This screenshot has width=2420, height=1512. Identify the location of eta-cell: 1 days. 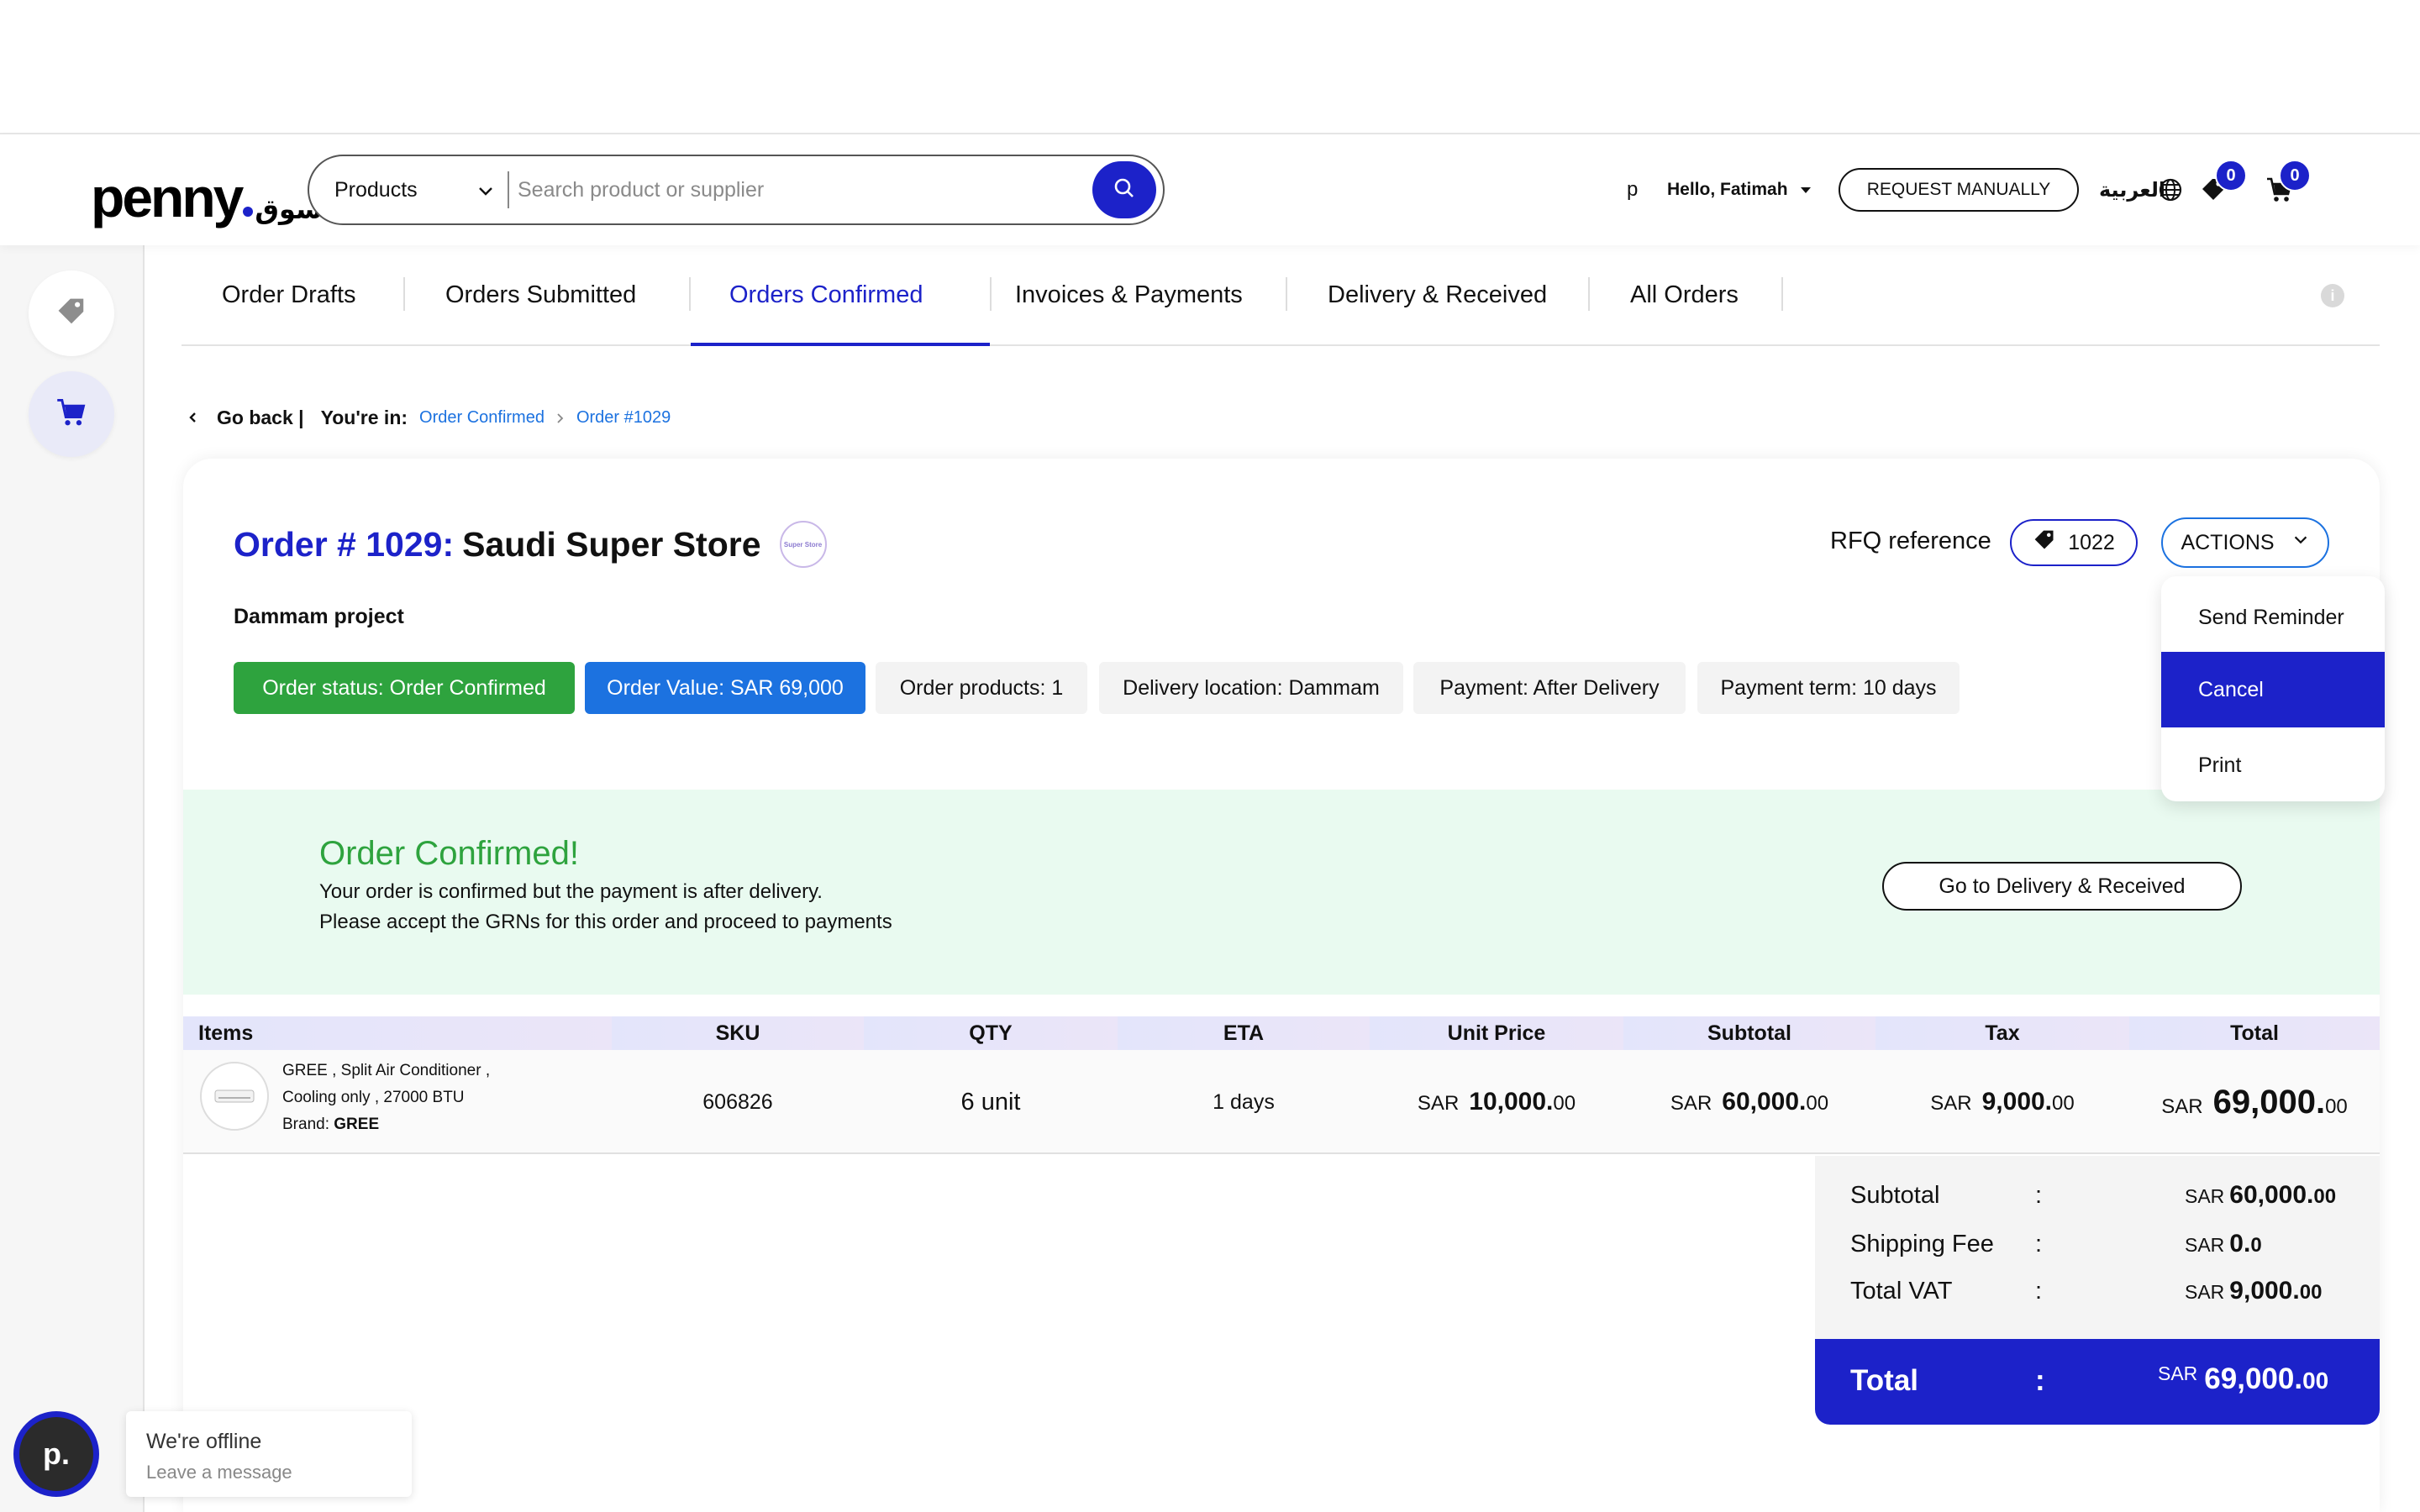
(1244, 1101).